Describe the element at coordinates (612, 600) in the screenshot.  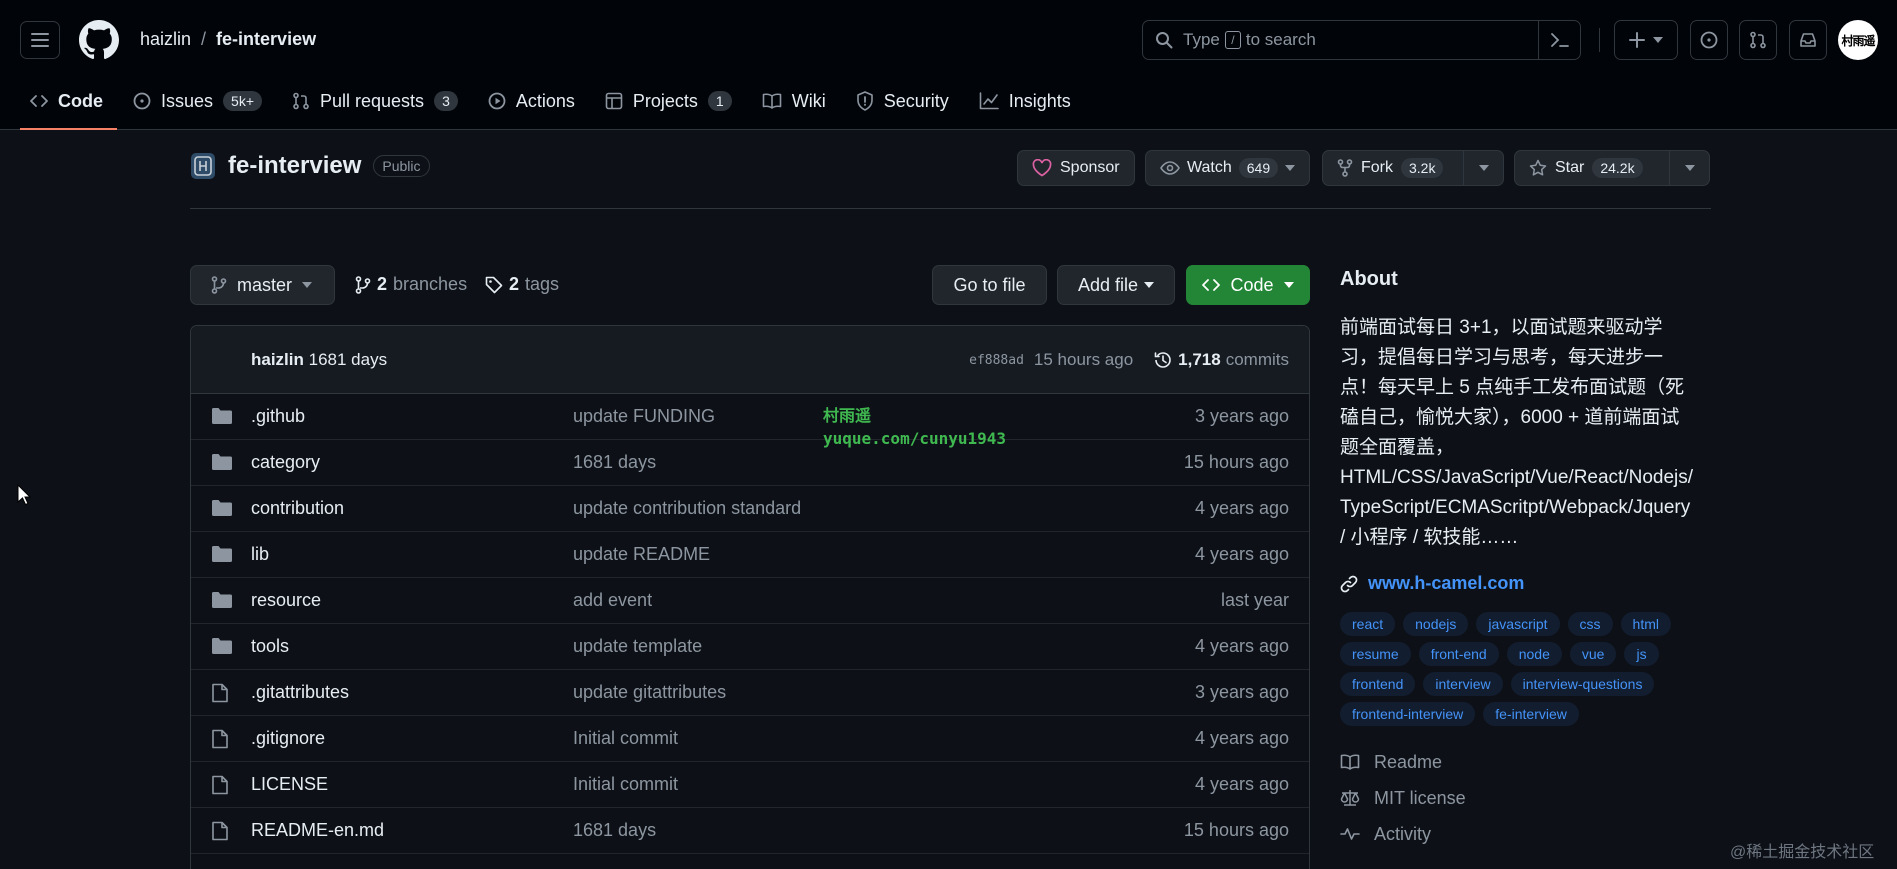
I see `file-commit-message: add event` at that location.